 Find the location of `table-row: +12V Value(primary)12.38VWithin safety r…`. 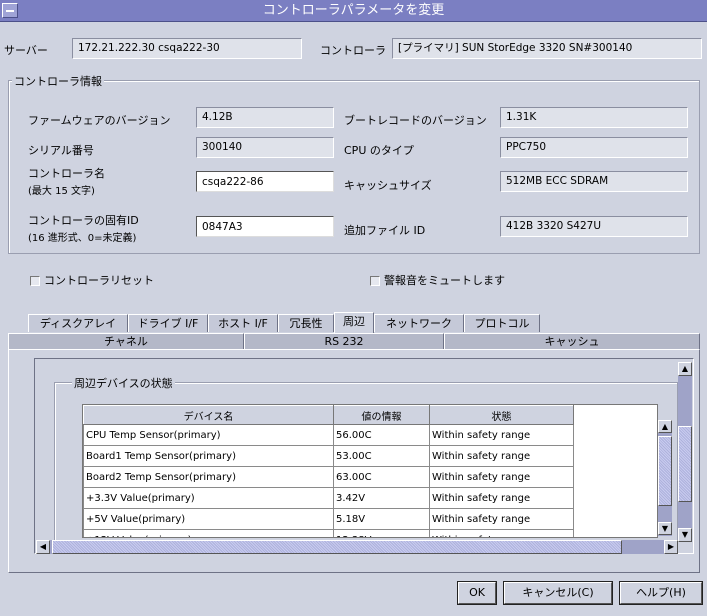

table-row: +12V Value(primary)12.38VWithin safety r… is located at coordinates (328, 533).